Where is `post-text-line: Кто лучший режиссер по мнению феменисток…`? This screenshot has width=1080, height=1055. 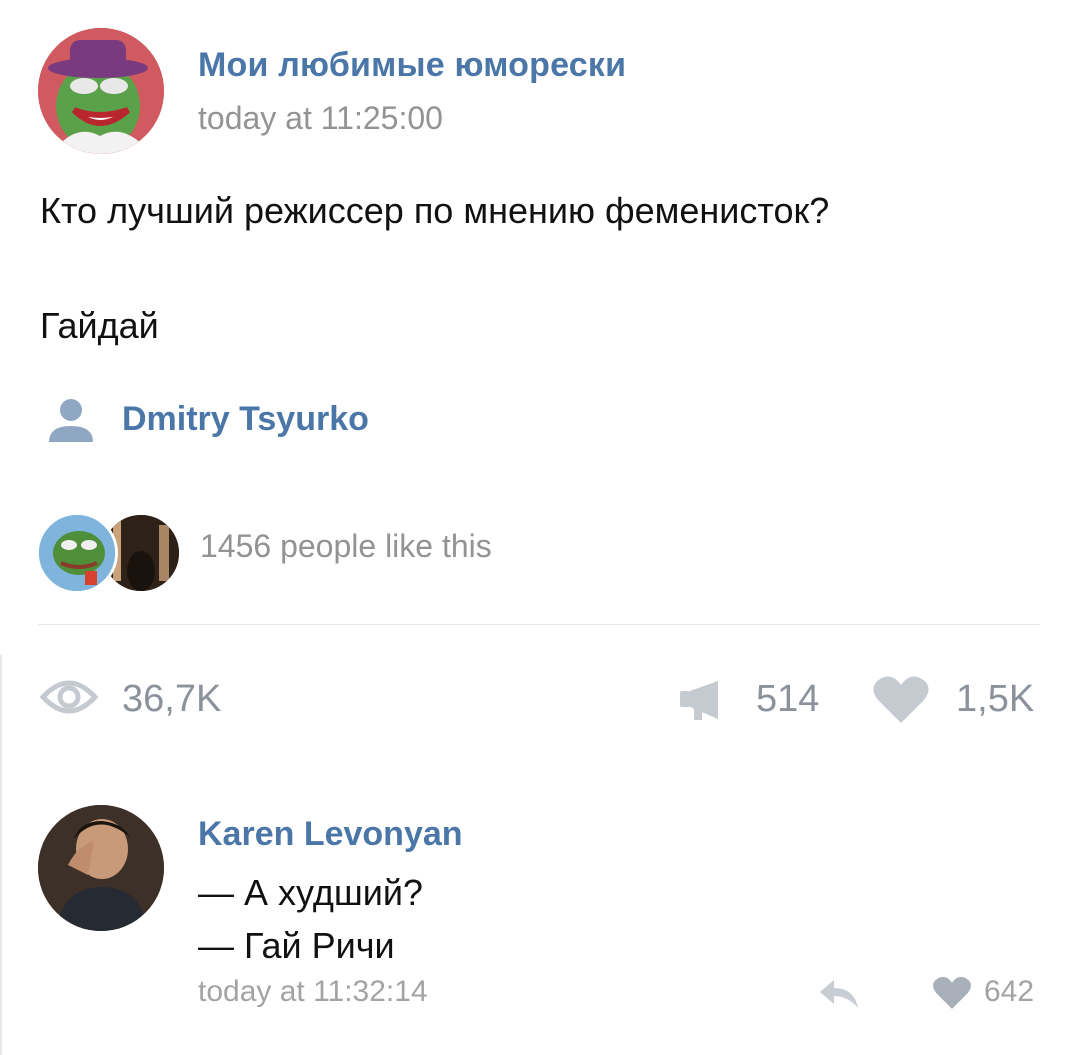 post-text-line: Кто лучший режиссер по мнению феменисток… is located at coordinates (435, 210).